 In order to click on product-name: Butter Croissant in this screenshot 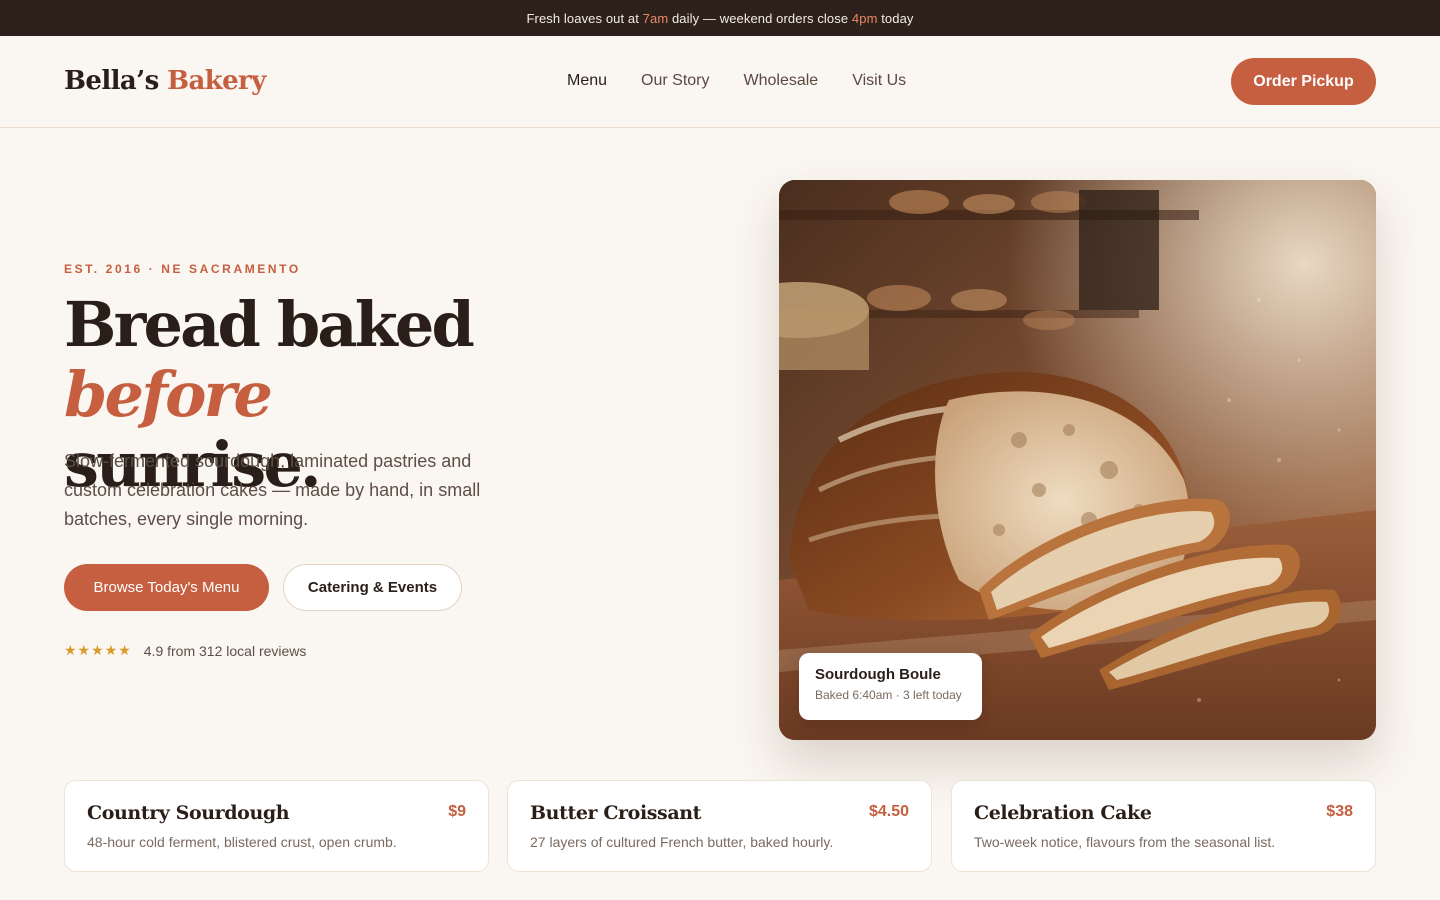, I will do `click(616, 813)`.